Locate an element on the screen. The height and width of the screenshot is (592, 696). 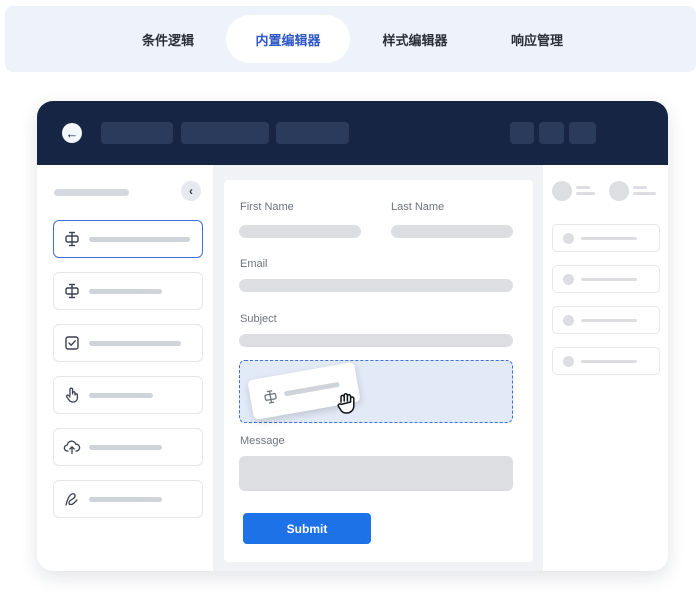
subject-label: Subject is located at coordinates (258, 319).